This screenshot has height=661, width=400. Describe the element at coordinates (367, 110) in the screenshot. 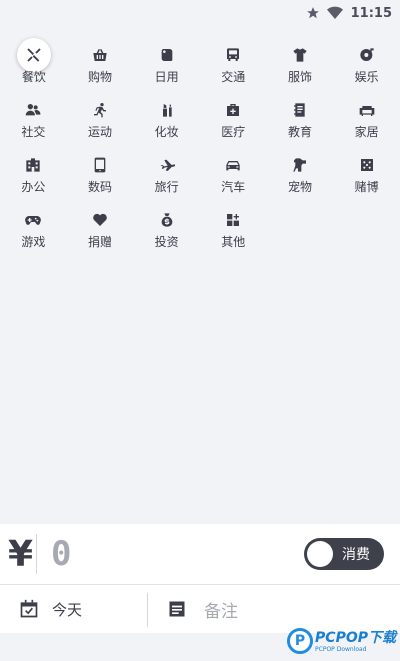

I see `sofa-icon` at that location.